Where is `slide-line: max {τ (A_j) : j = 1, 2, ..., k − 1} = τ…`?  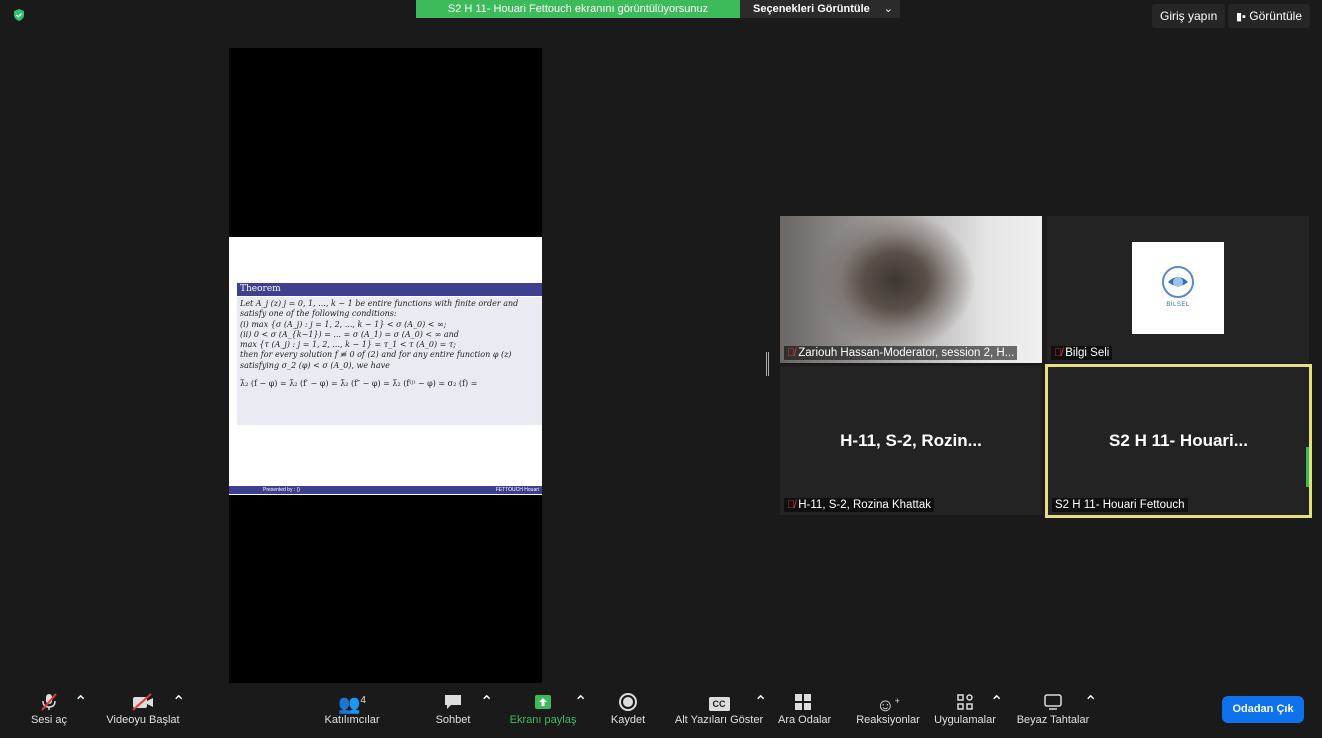
slide-line: max {τ (A_j) : j = 1, 2, ..., k − 1} = τ… is located at coordinates (348, 345).